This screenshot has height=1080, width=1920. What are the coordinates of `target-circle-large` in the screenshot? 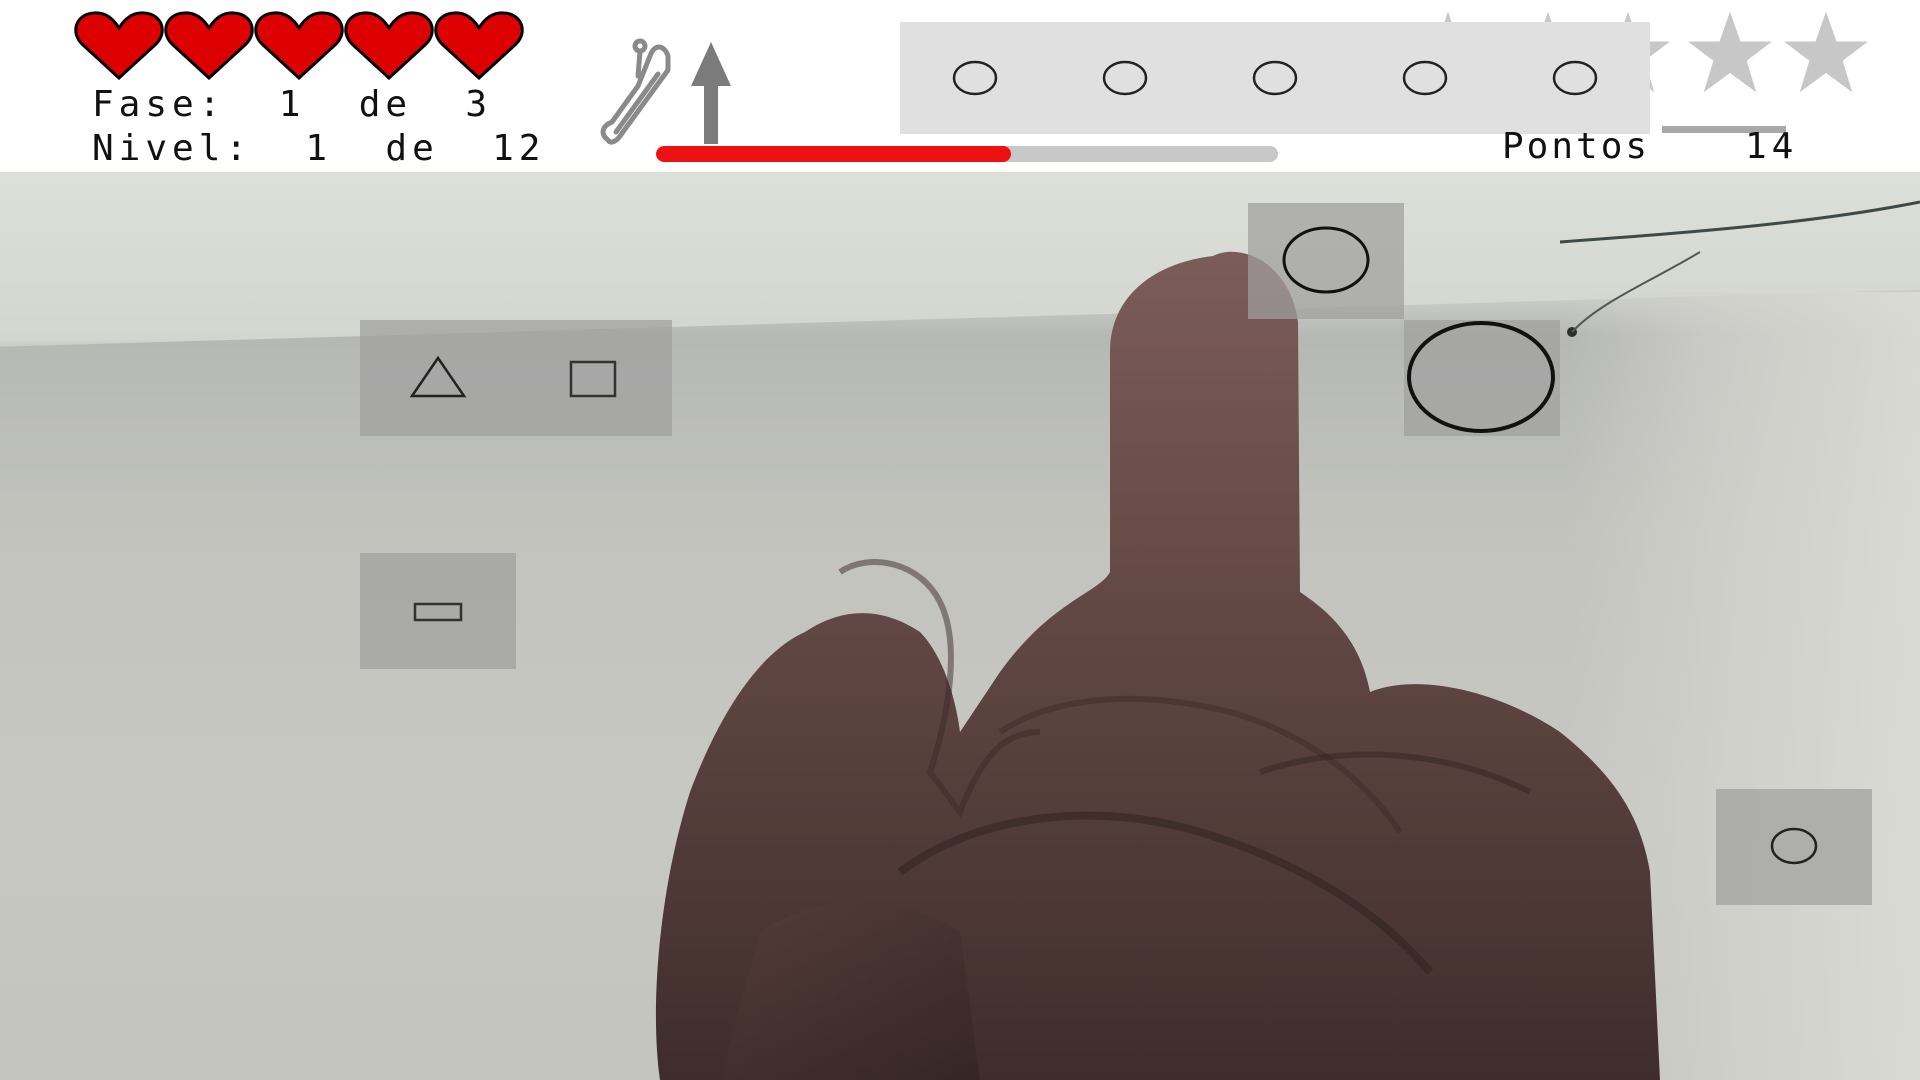 It's located at (1482, 378).